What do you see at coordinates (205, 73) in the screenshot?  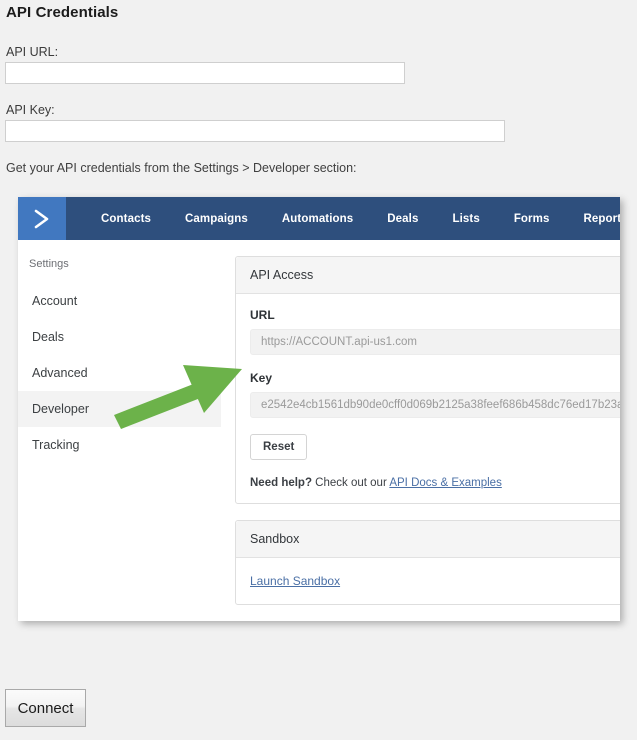 I see `api-url-input` at bounding box center [205, 73].